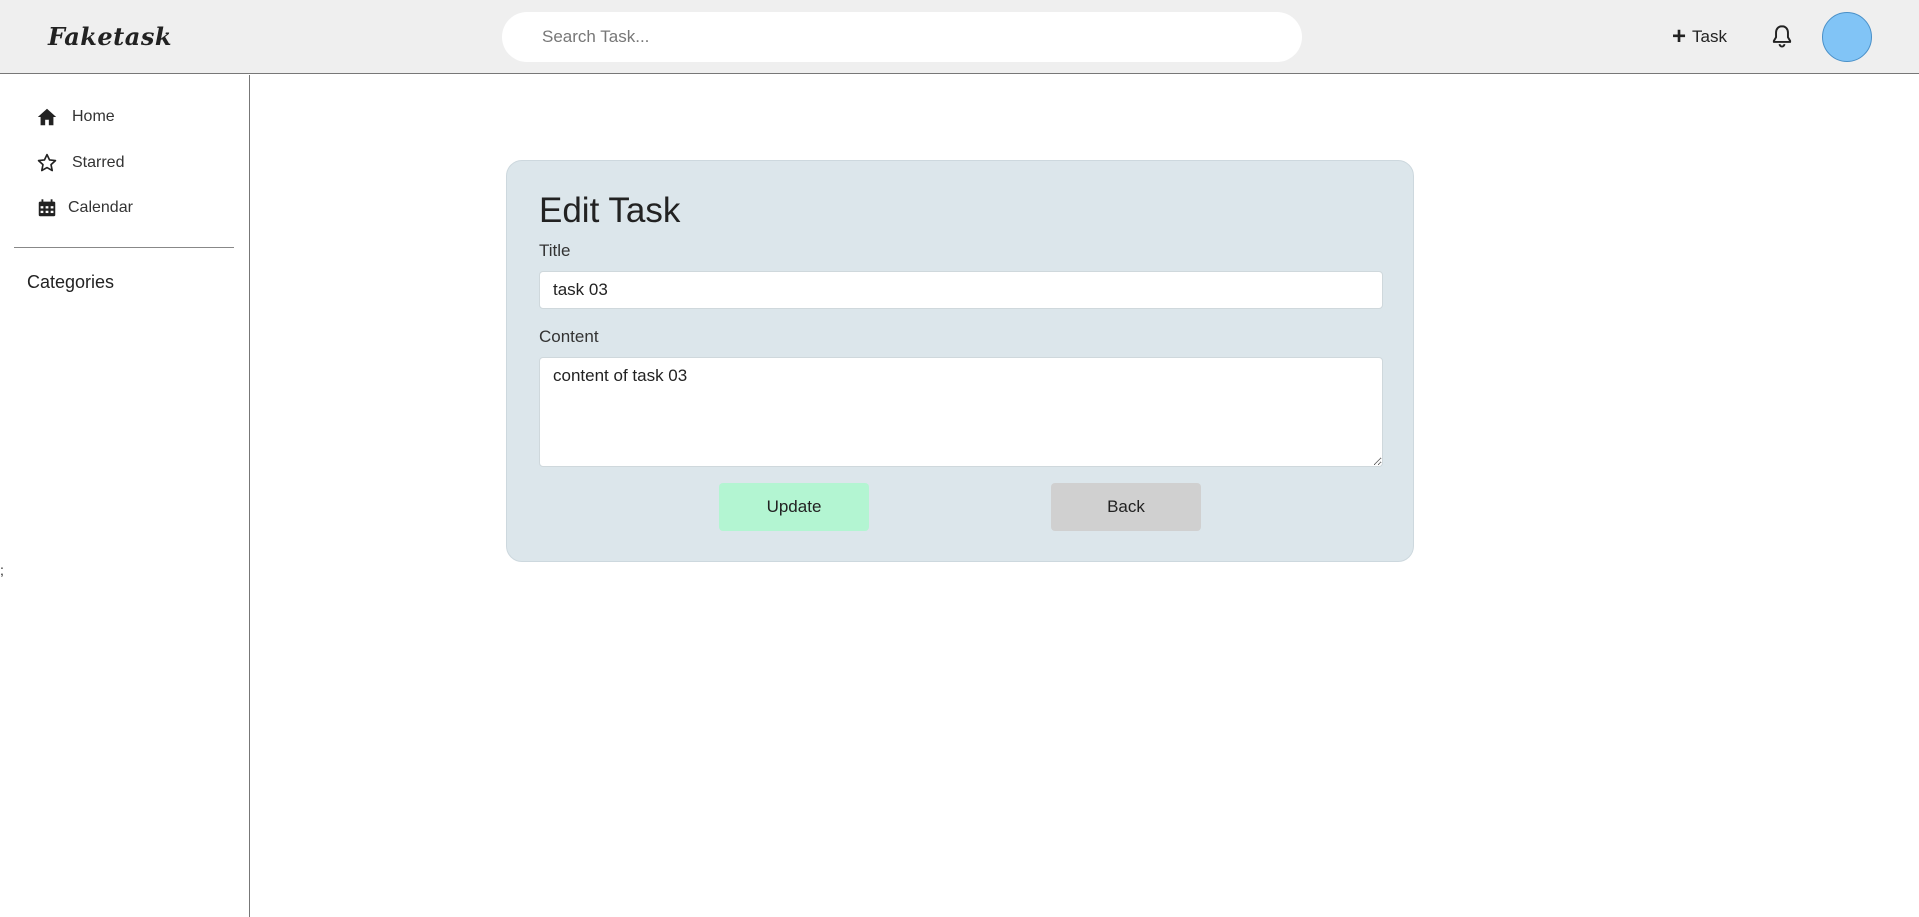 This screenshot has width=1919, height=917. Describe the element at coordinates (569, 336) in the screenshot. I see `content-label: Content` at that location.